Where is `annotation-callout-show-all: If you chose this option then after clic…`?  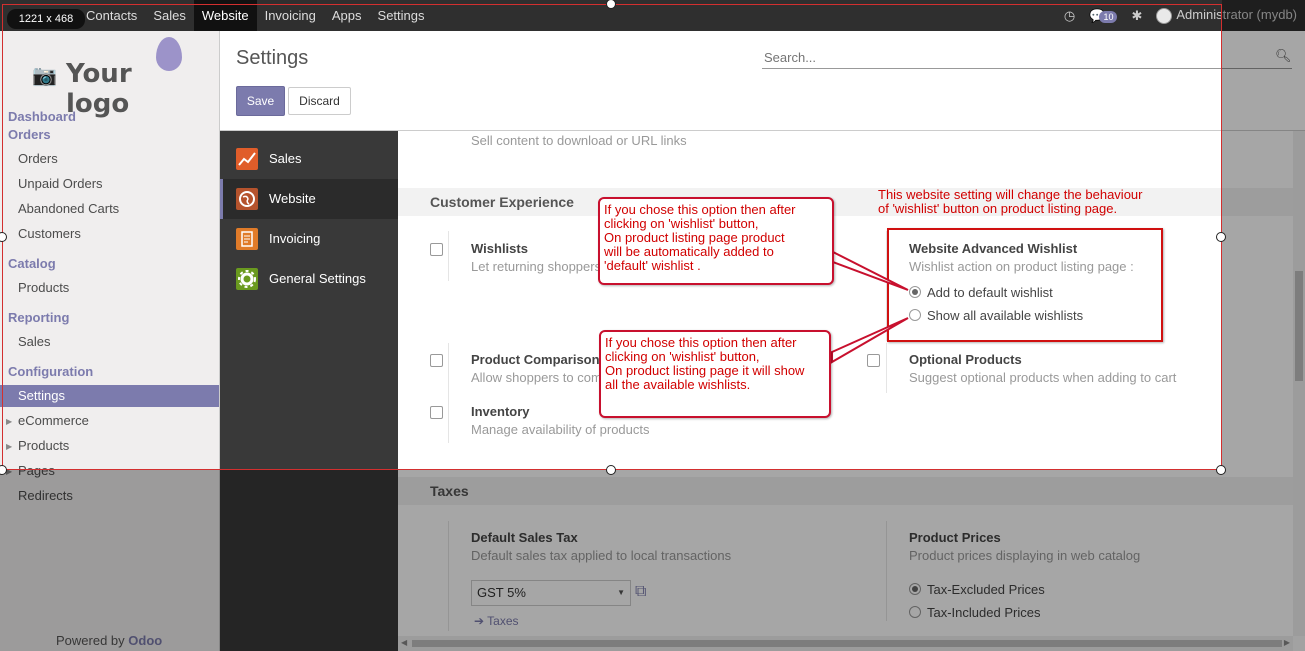 annotation-callout-show-all: If you chose this option then after clic… is located at coordinates (715, 374).